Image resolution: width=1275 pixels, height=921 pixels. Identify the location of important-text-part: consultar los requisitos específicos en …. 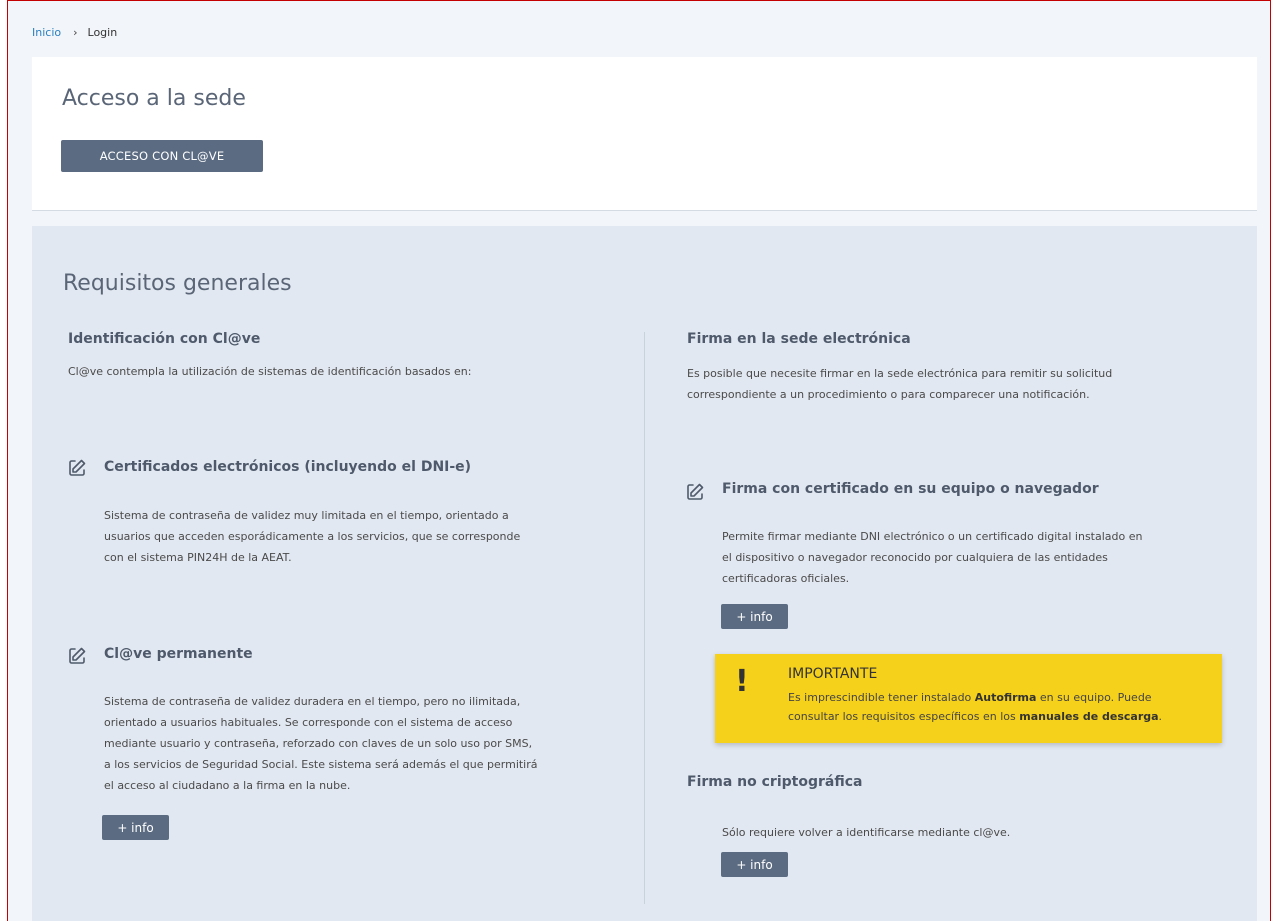
(904, 716).